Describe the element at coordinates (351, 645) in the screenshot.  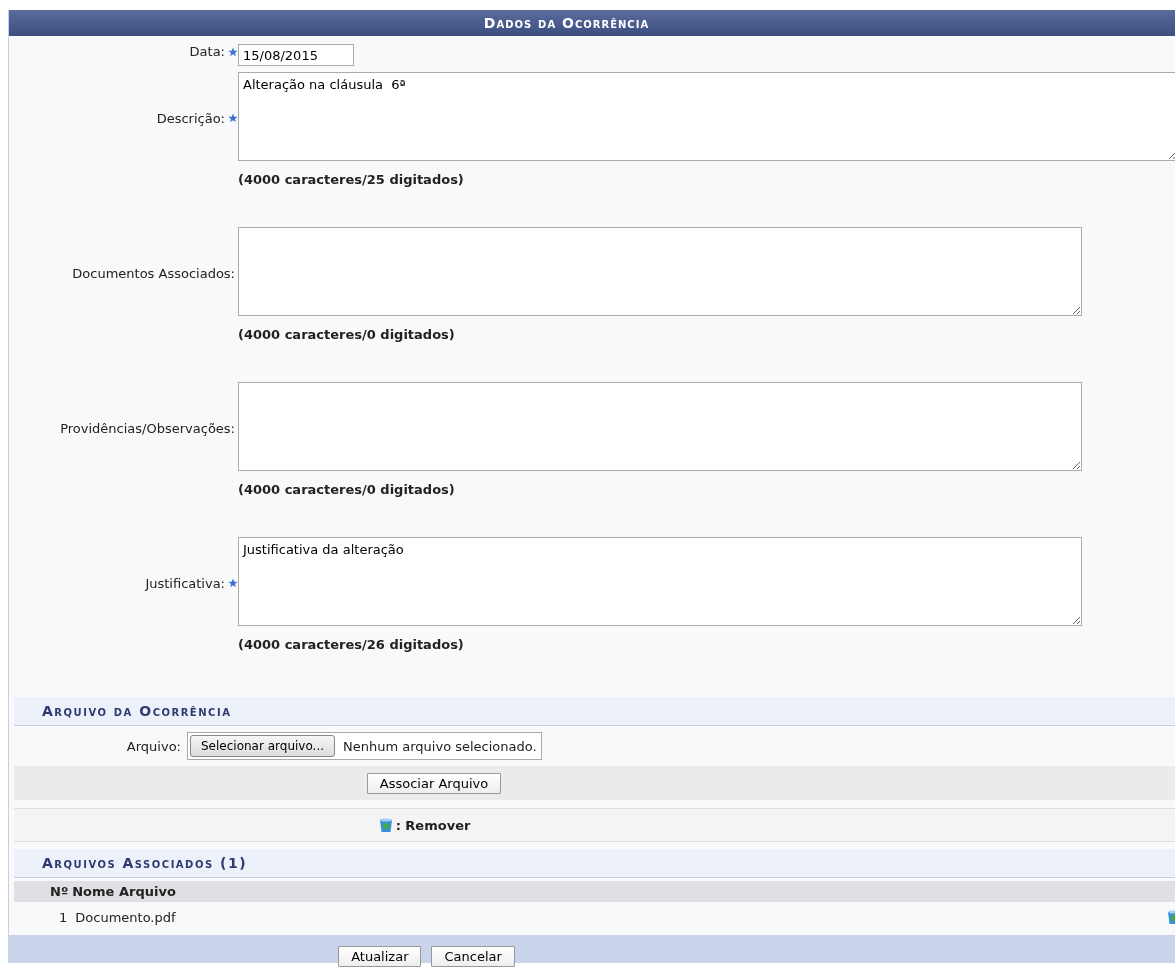
I see `character-counter: (4000 caracteres/26 digitados)` at that location.